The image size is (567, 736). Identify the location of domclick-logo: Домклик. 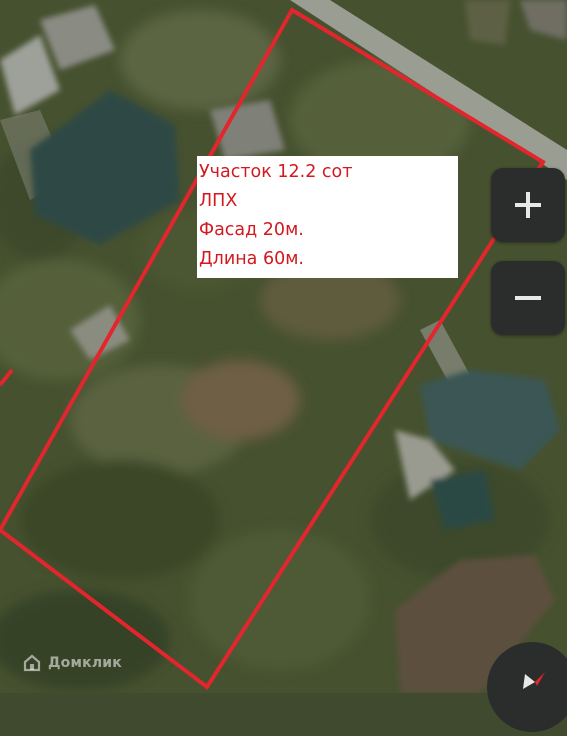
(72, 663).